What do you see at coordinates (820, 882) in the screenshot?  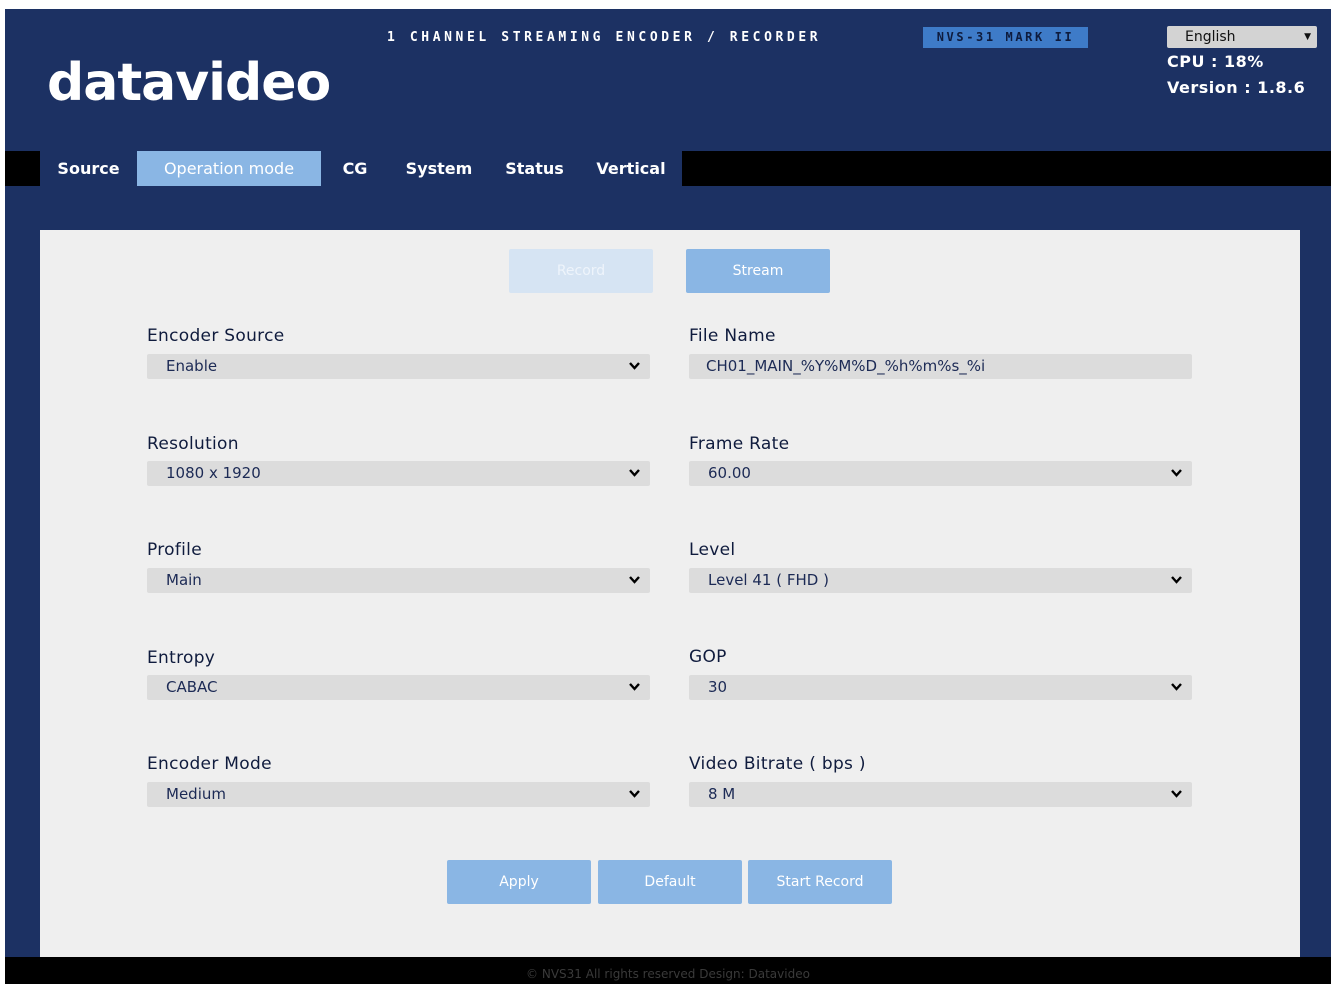 I see `start-record-button: Start Record` at bounding box center [820, 882].